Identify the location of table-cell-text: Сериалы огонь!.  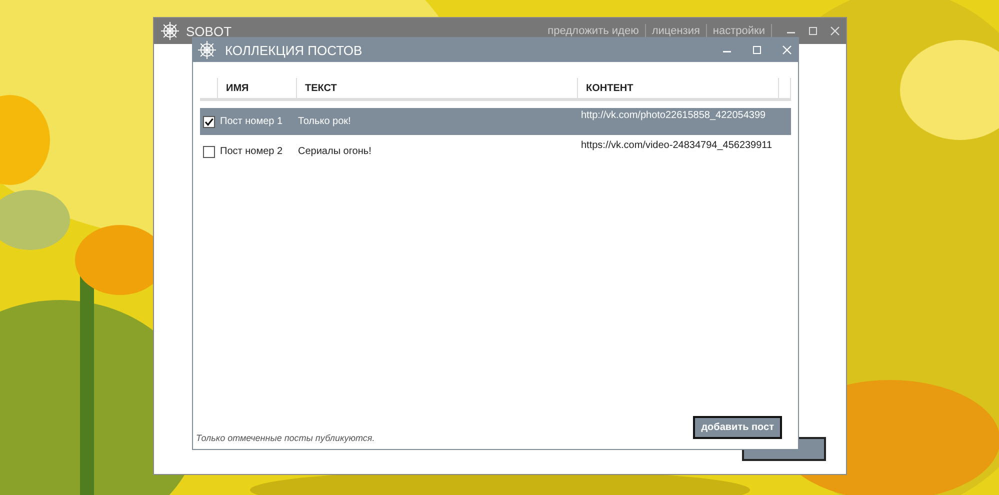
(334, 151).